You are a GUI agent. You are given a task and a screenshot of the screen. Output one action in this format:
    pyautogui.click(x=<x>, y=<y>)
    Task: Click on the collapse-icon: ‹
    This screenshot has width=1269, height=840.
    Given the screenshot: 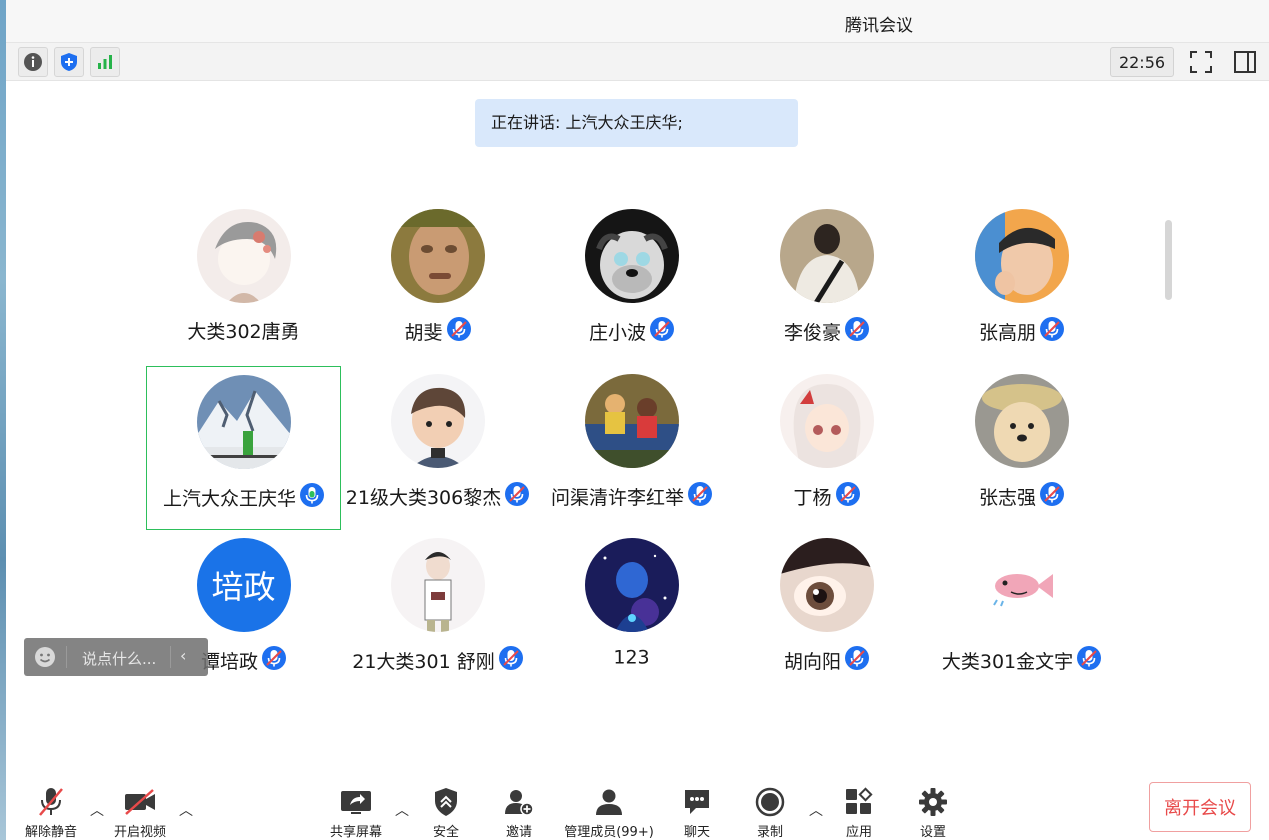 What is the action you would take?
    pyautogui.click(x=183, y=655)
    